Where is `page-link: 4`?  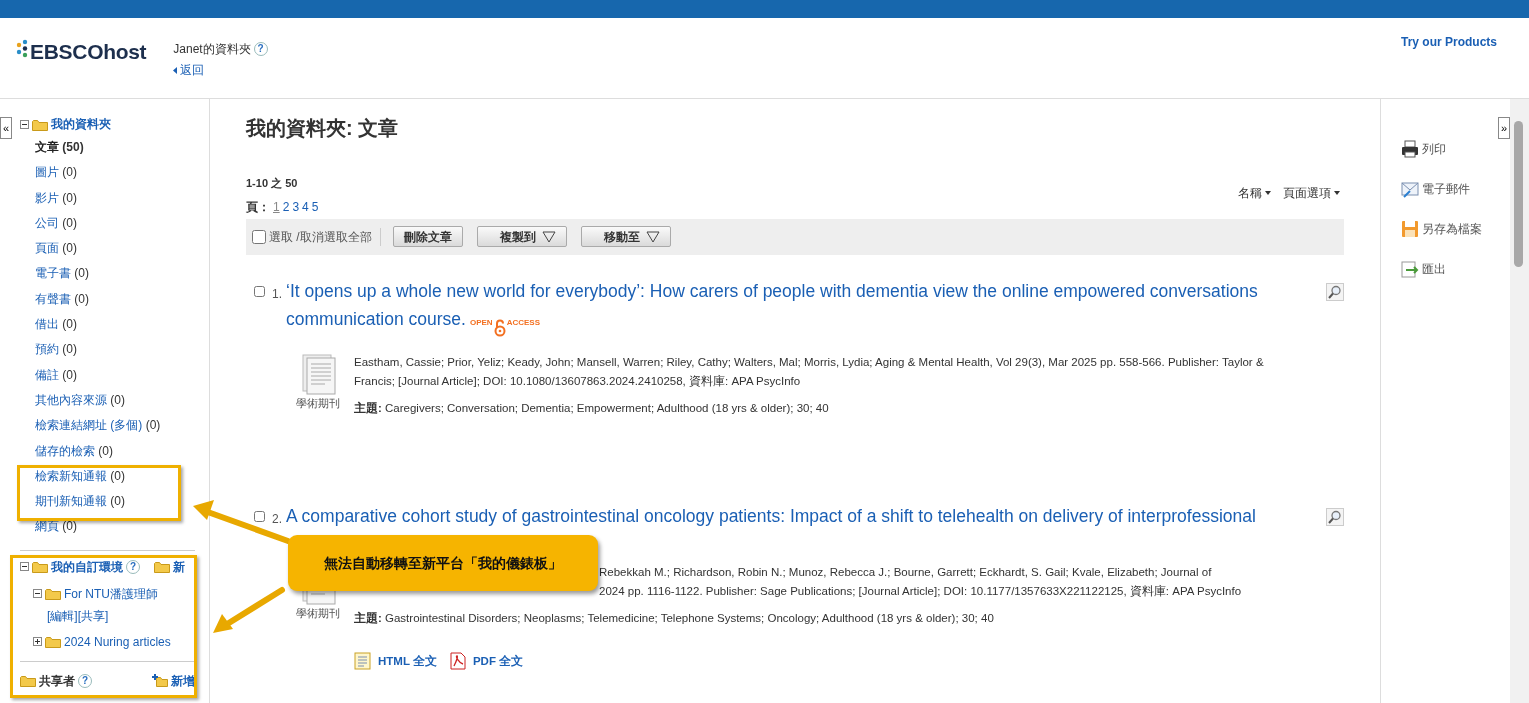
page-link: 4 is located at coordinates (305, 206).